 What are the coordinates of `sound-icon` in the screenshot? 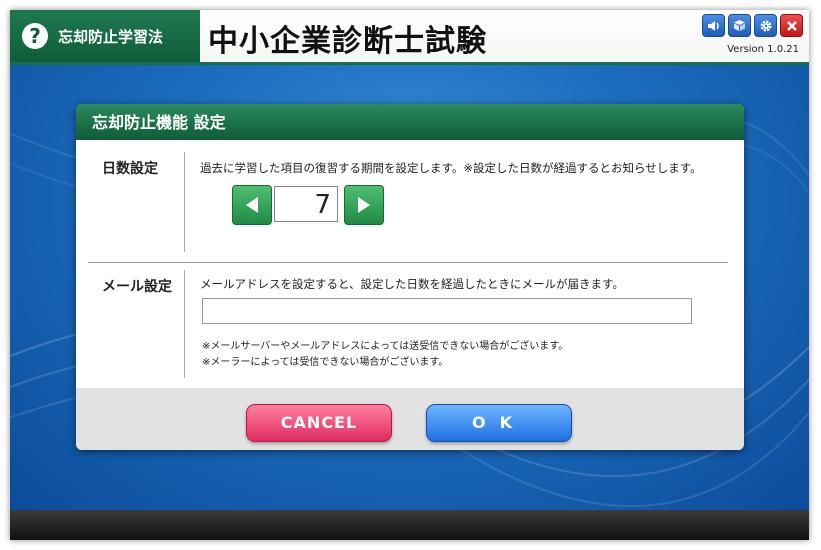 It's located at (713, 25).